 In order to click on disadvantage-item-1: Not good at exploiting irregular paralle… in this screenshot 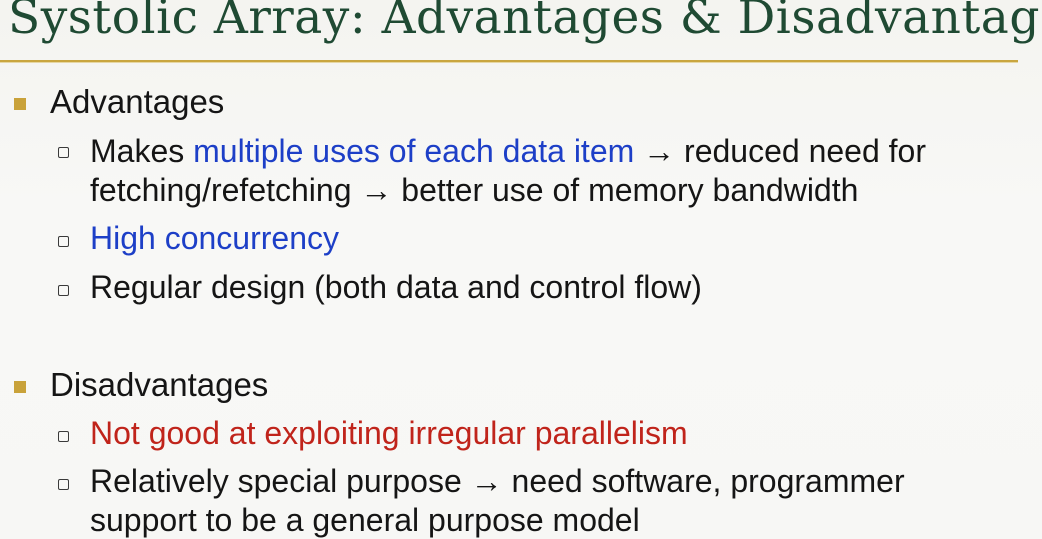, I will do `click(389, 433)`.